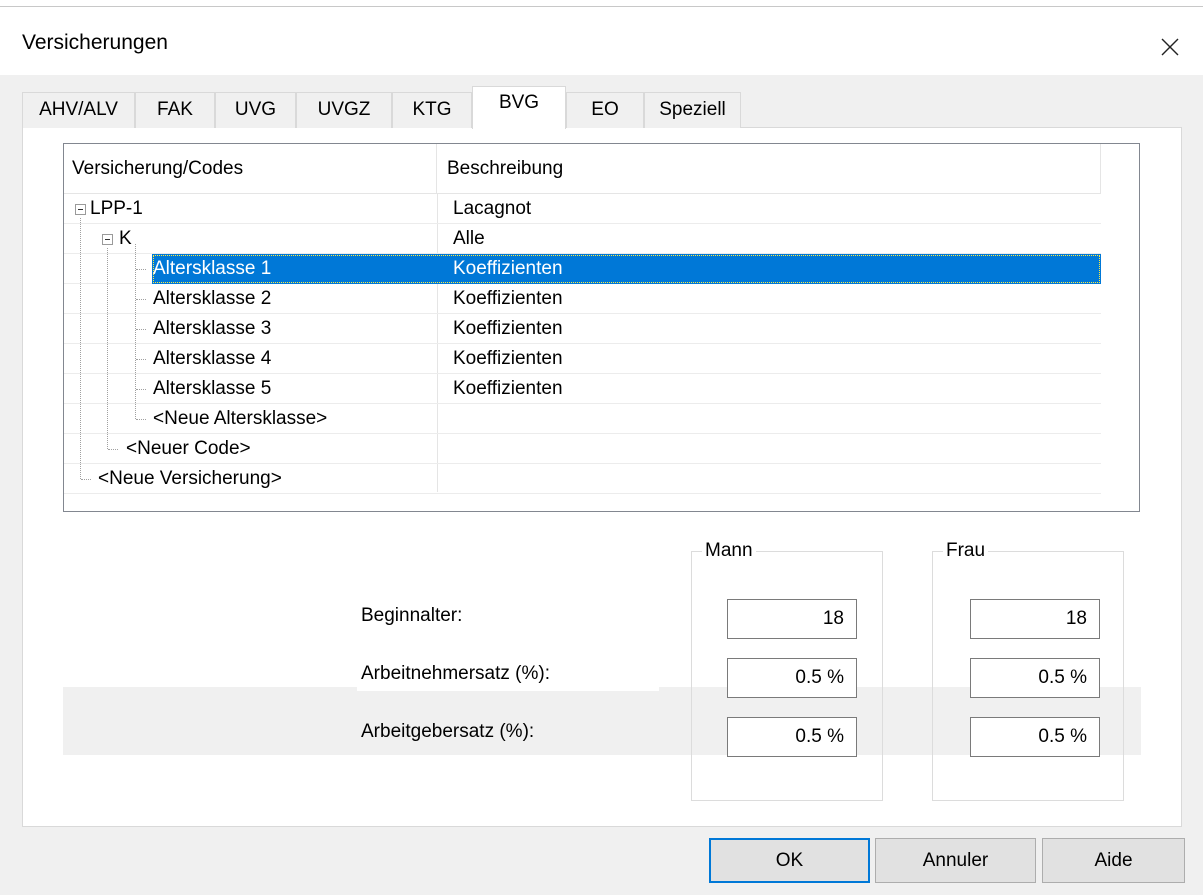 The image size is (1203, 895). I want to click on tree-row-altersklasse-selected: Altersklasse 1 Koeffizienten, so click(582, 269).